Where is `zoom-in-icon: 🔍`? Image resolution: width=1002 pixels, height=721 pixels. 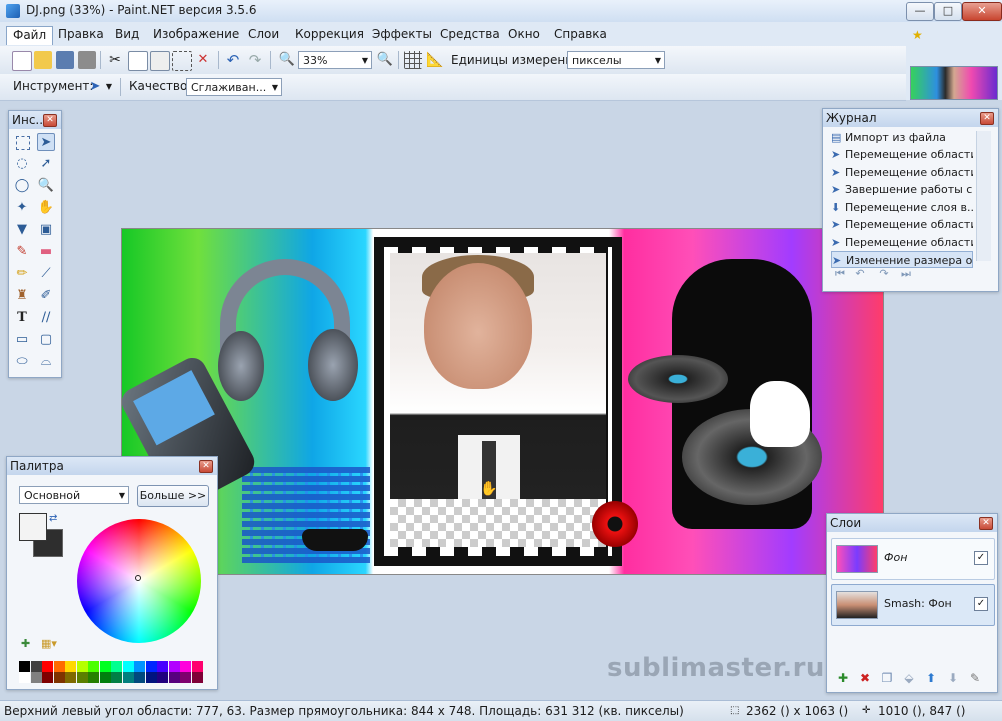 zoom-in-icon: 🔍 is located at coordinates (385, 60).